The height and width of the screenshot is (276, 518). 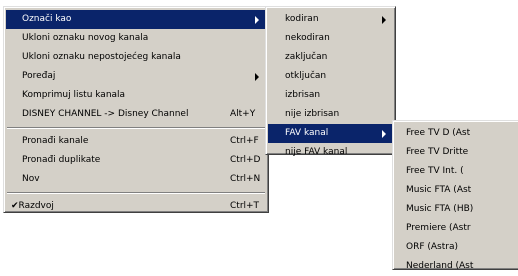 I want to click on submenu-item-otkljucan: otključan, so click(x=330, y=76).